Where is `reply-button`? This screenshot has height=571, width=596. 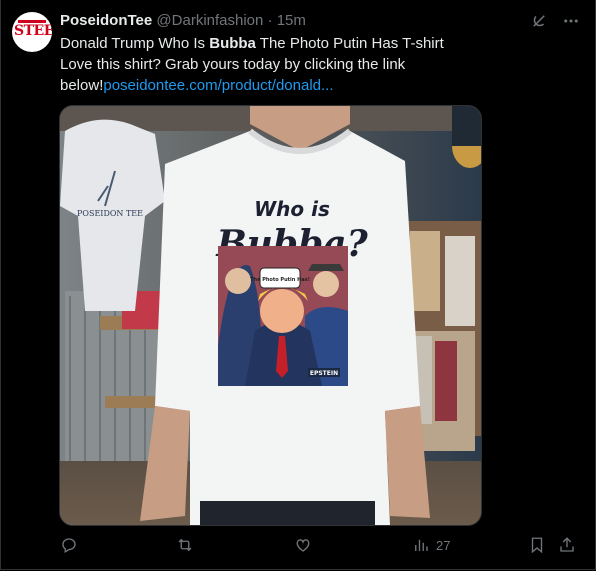 reply-button is located at coordinates (72, 545).